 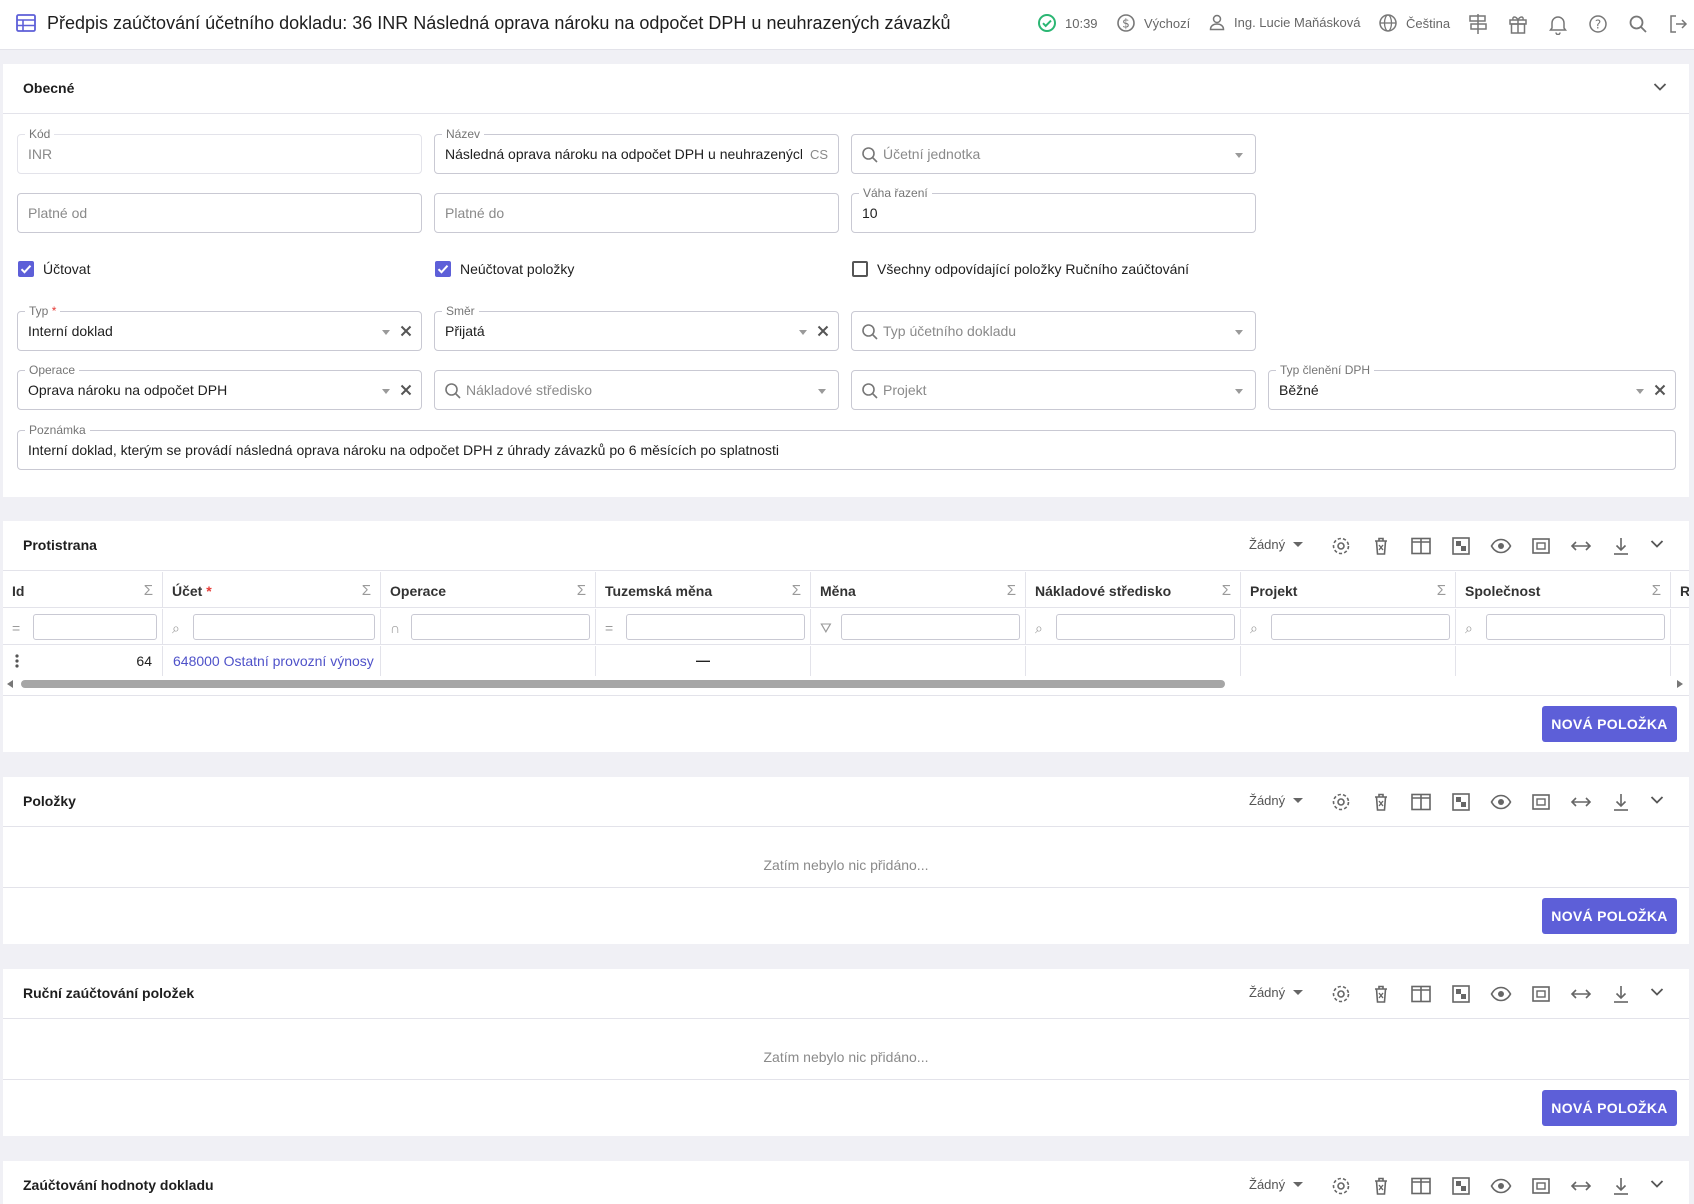 I want to click on column-header-ucet: Účet * Σ, so click(x=272, y=590).